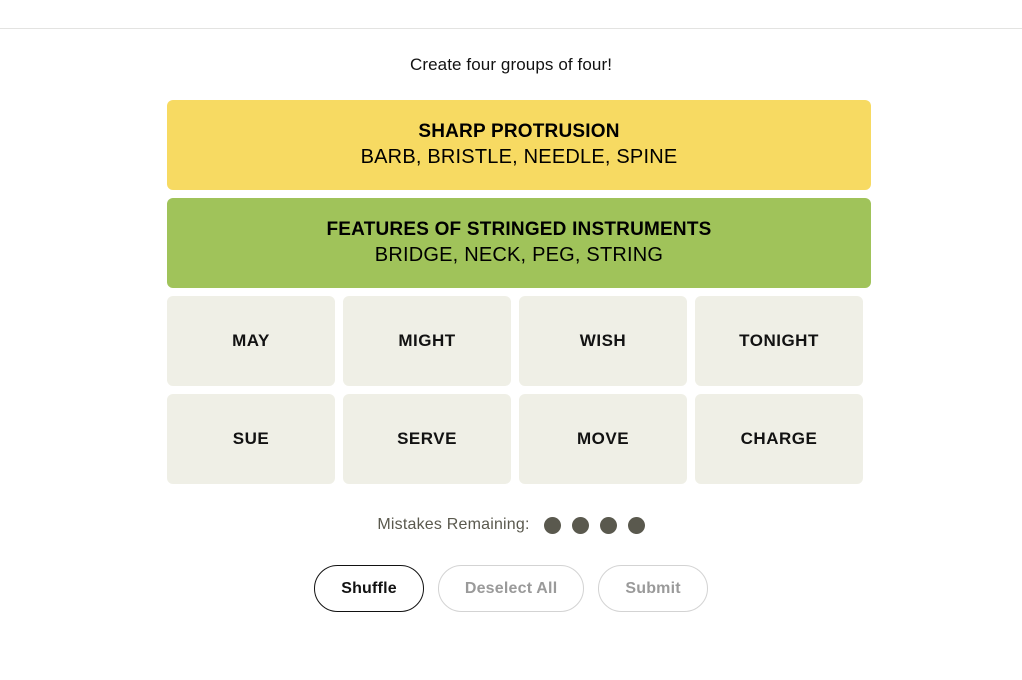 This screenshot has width=1022, height=680. What do you see at coordinates (779, 439) in the screenshot?
I see `word-tile: CHARGE` at bounding box center [779, 439].